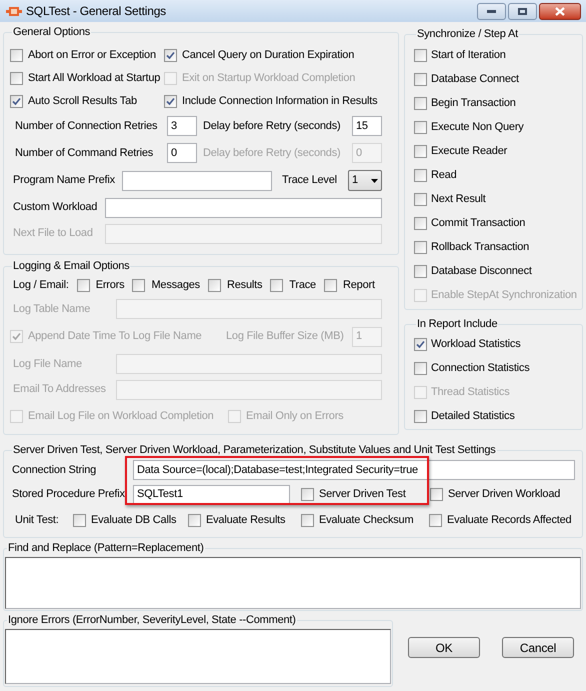 This screenshot has width=586, height=691. What do you see at coordinates (211, 494) in the screenshot?
I see `text-field: SQLTest1` at bounding box center [211, 494].